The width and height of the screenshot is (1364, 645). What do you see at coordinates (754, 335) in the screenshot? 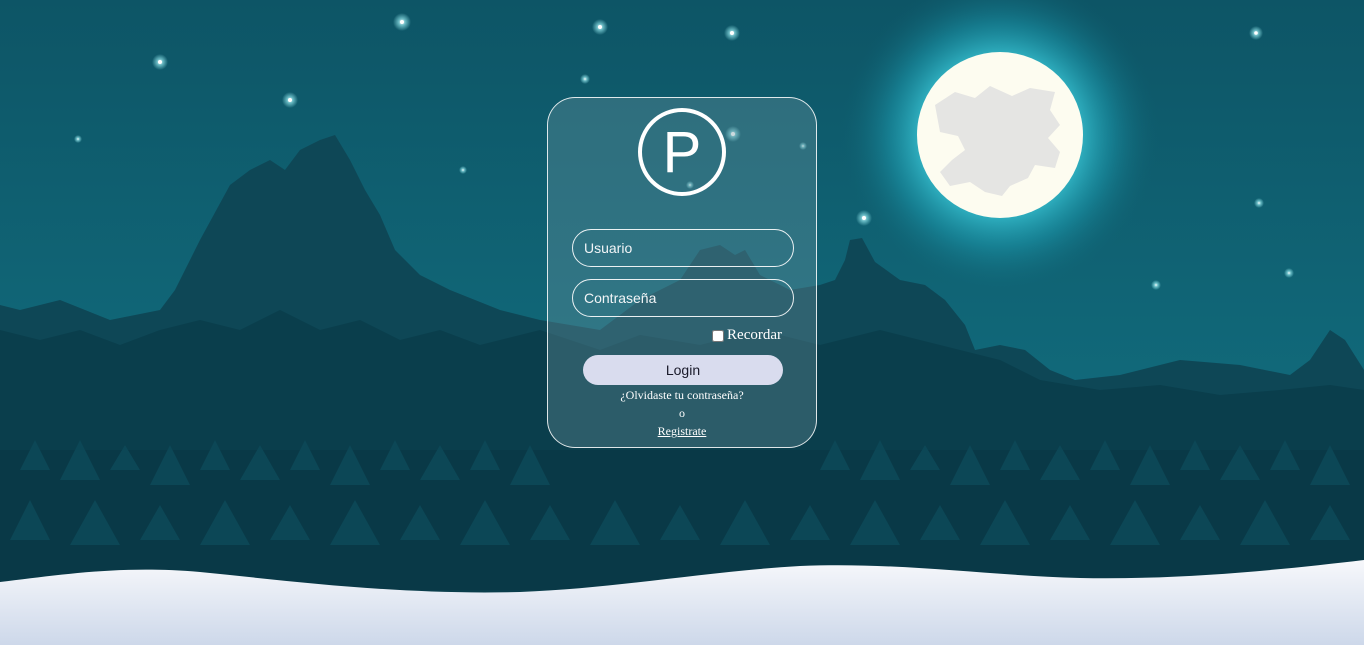
I see `remember-label: Recordar` at bounding box center [754, 335].